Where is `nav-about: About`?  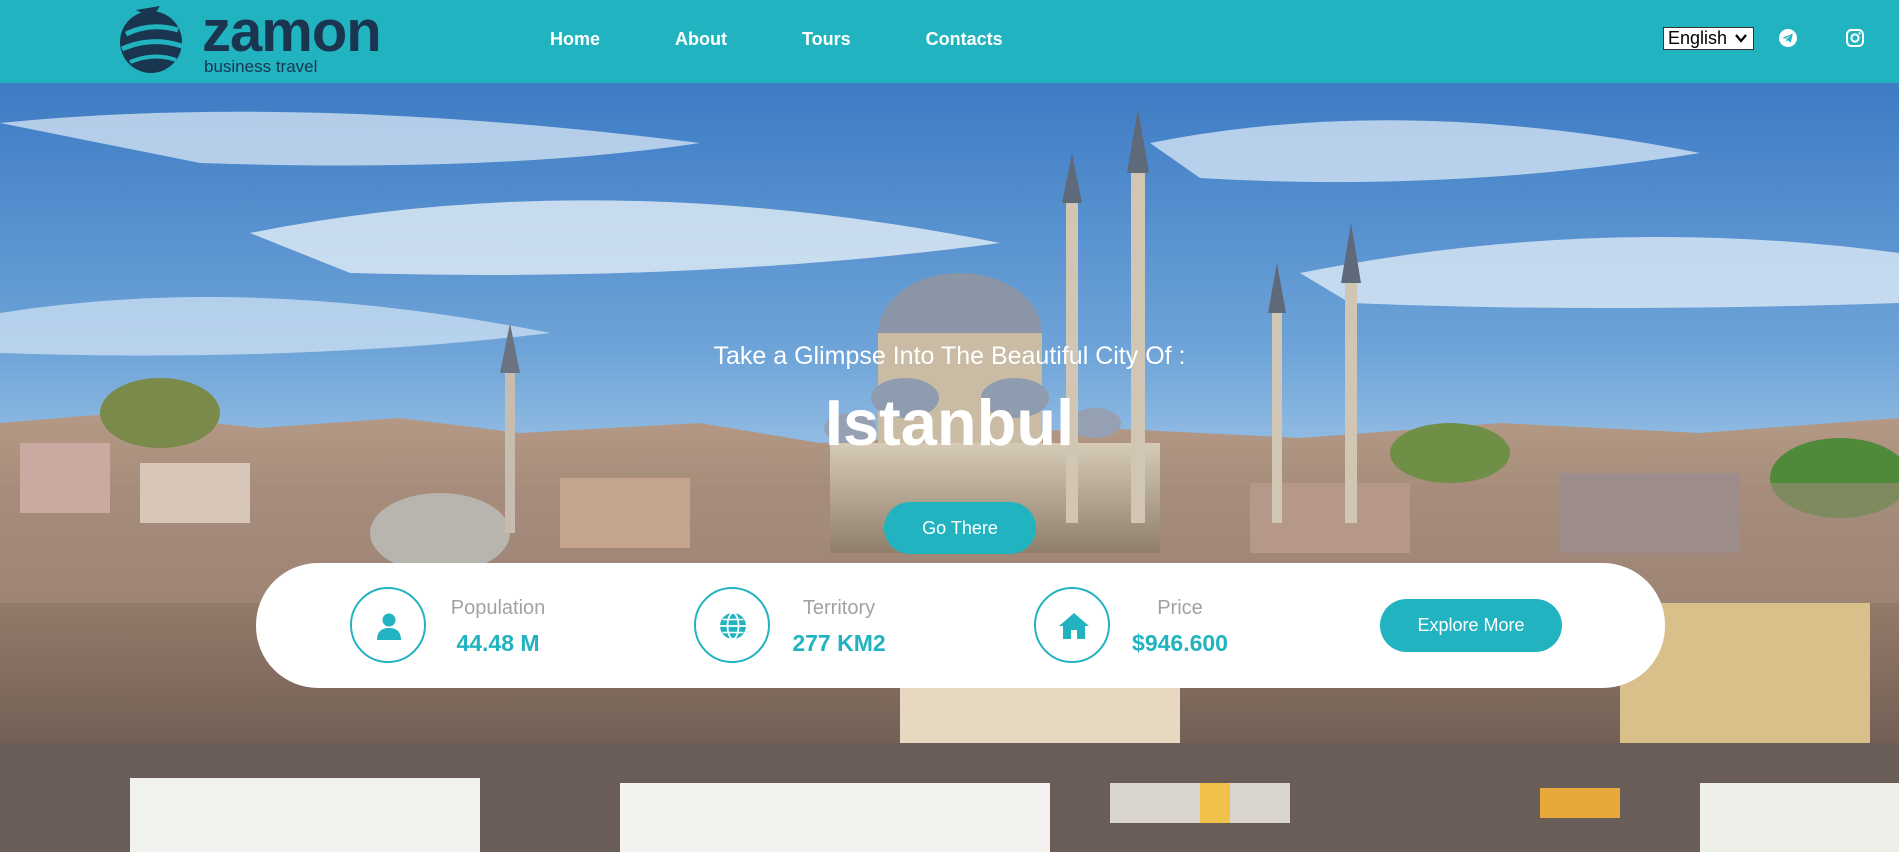 nav-about: About is located at coordinates (701, 39).